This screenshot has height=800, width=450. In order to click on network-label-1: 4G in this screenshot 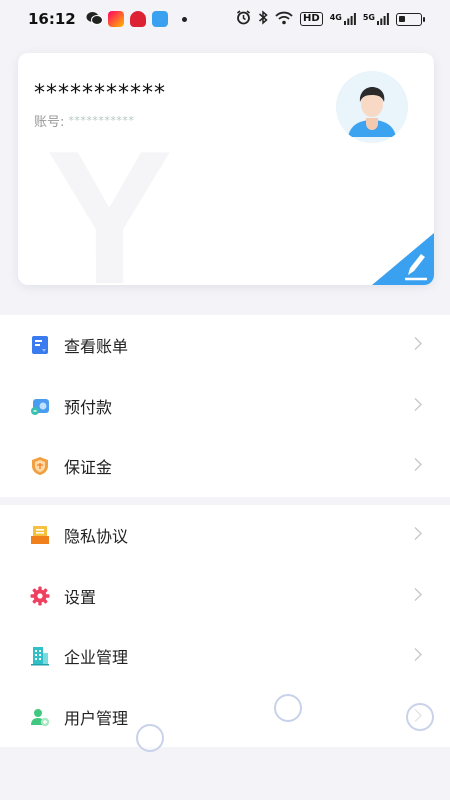, I will do `click(335, 17)`.